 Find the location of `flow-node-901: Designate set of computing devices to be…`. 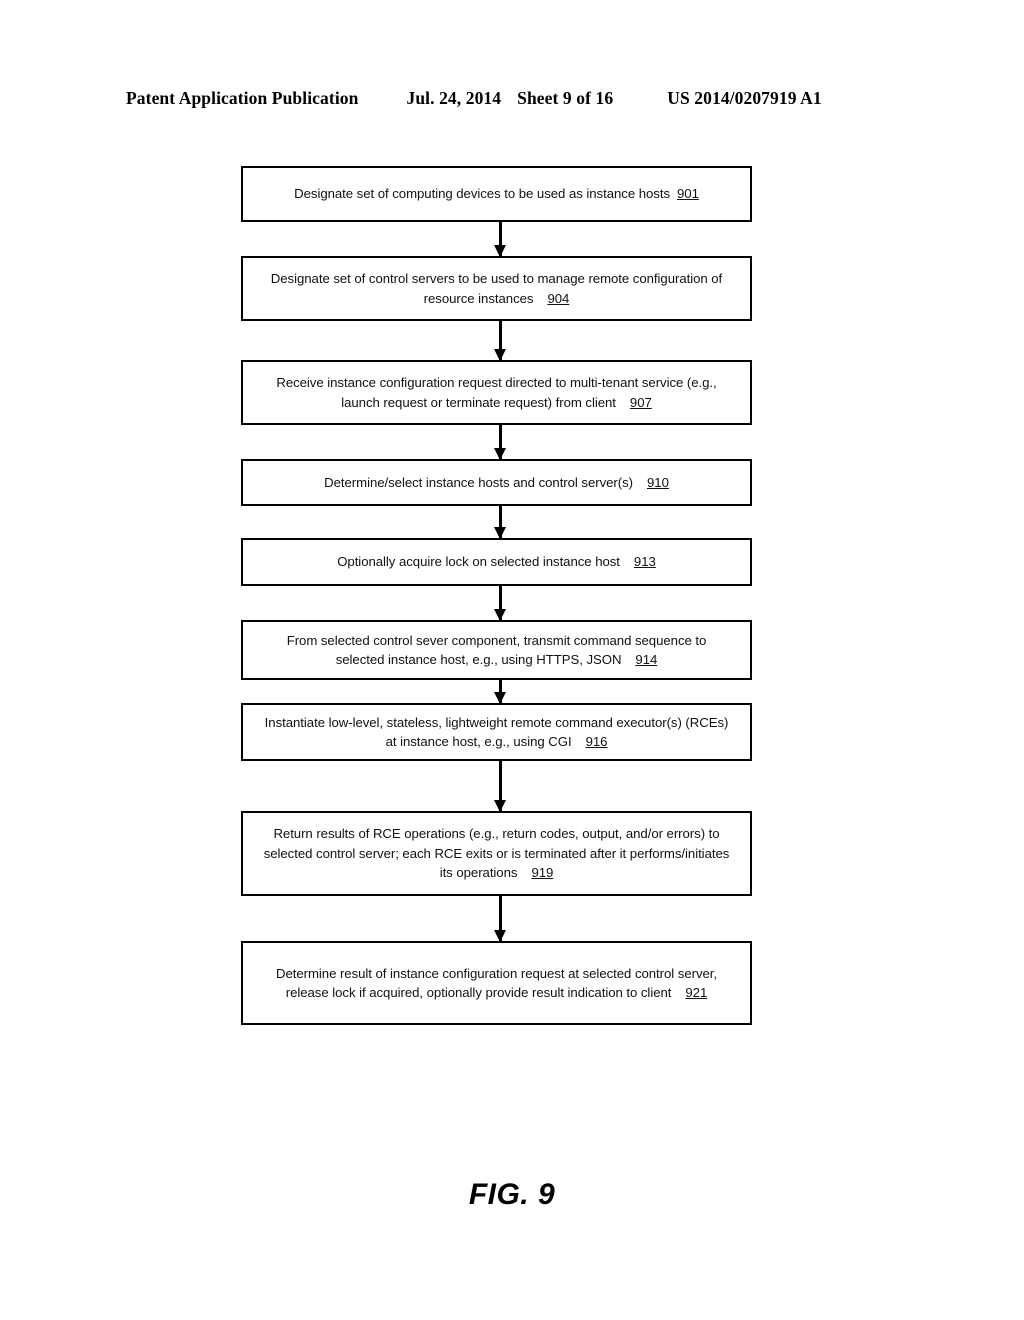

flow-node-901: Designate set of computing devices to be… is located at coordinates (496, 194).